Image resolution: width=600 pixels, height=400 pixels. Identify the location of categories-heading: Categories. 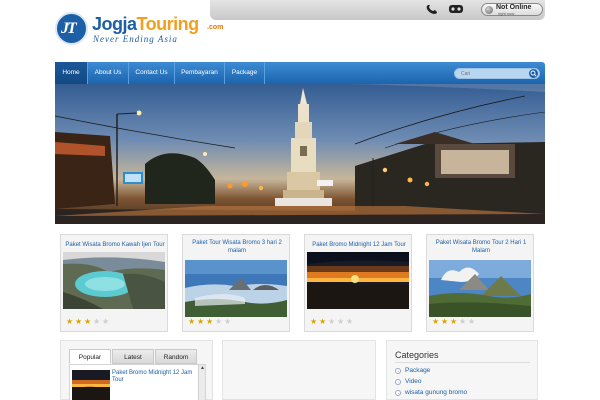
(417, 355).